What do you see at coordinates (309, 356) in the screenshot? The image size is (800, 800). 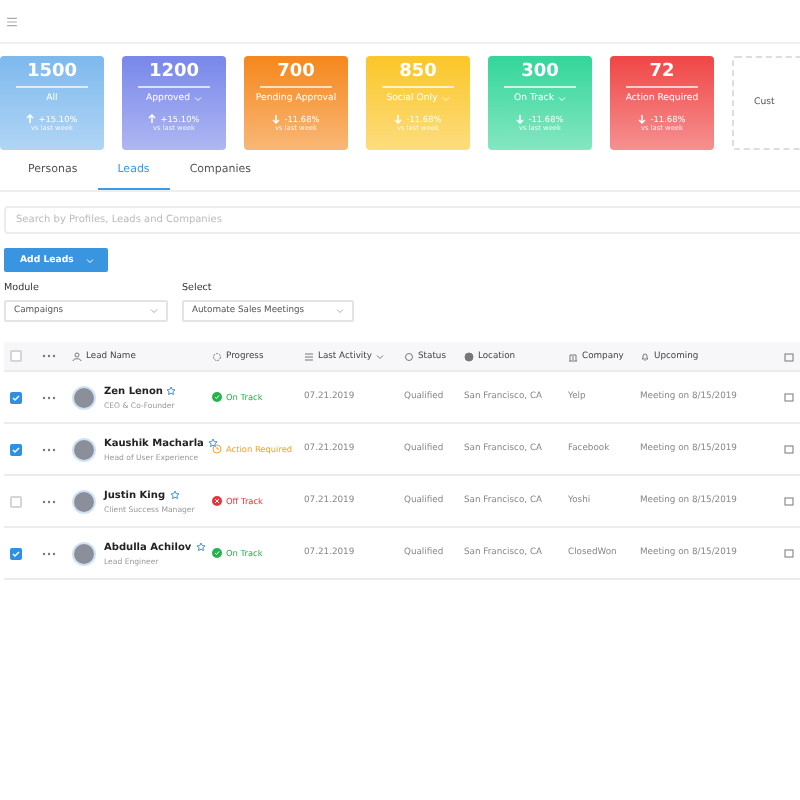 I see `list-icon` at bounding box center [309, 356].